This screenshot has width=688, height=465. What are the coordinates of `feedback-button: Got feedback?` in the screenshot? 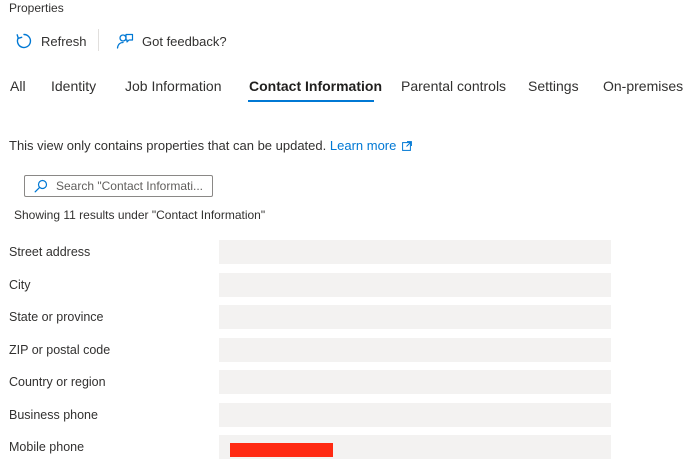 It's located at (171, 41).